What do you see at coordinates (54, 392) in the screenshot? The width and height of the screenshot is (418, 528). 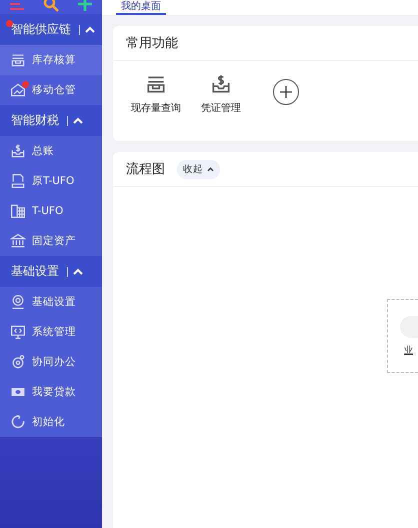 I see `item-label: 我要贷款` at bounding box center [54, 392].